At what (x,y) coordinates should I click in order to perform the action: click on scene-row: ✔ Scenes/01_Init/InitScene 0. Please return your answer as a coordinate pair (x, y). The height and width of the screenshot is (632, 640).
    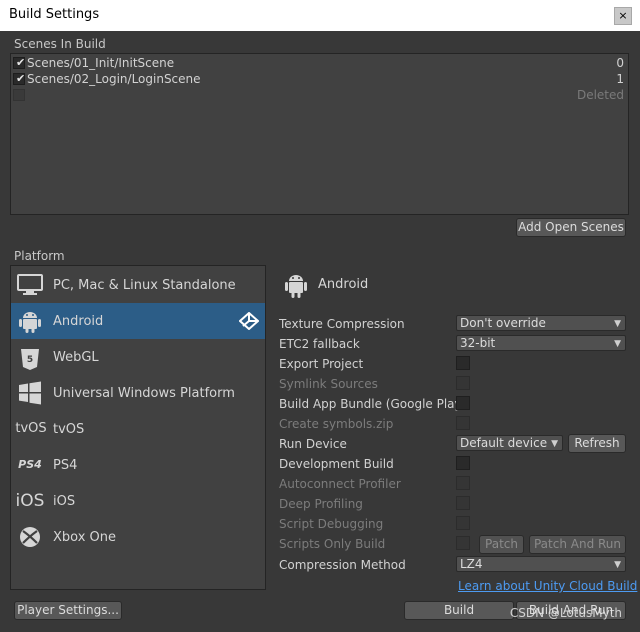
    Looking at the image, I should click on (319, 63).